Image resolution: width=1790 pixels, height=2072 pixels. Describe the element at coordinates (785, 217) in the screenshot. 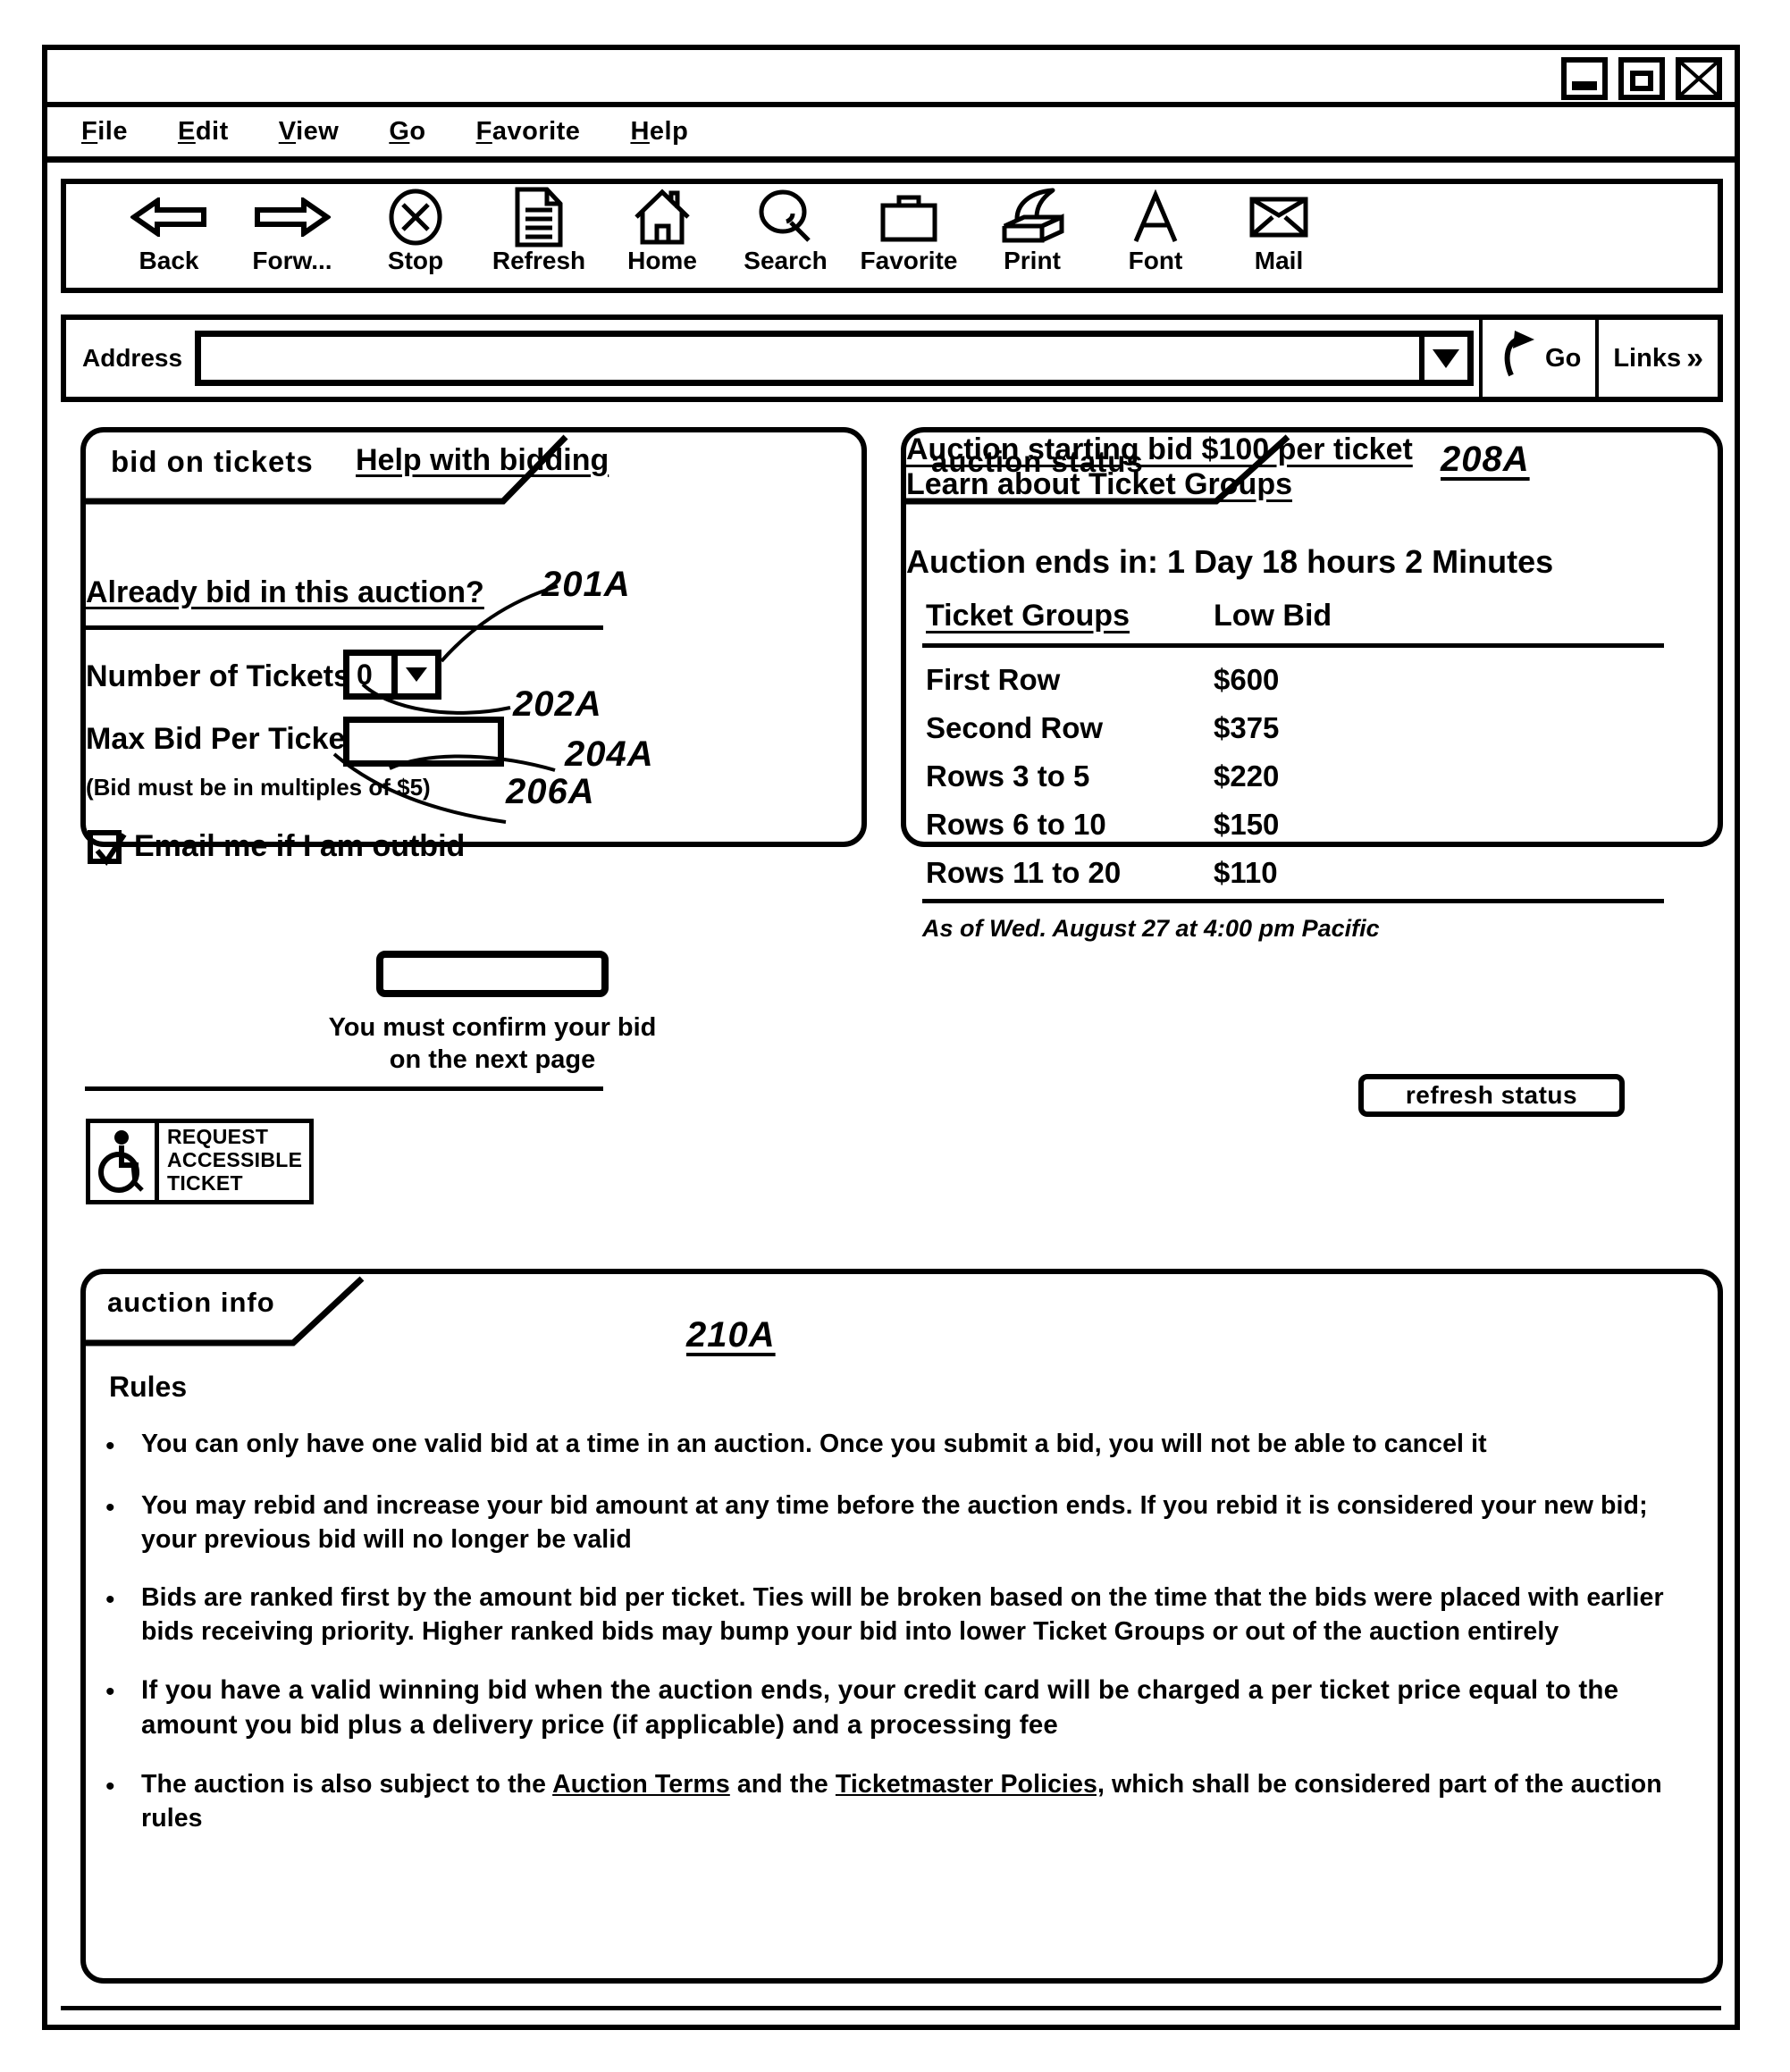

I see `magnifier-icon` at that location.